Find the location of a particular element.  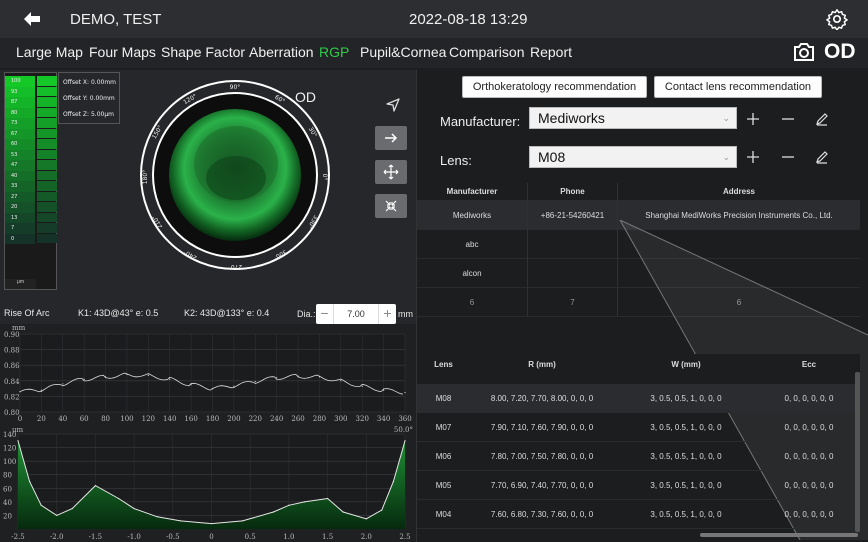

tab-aberration: Aberration is located at coordinates (281, 52).